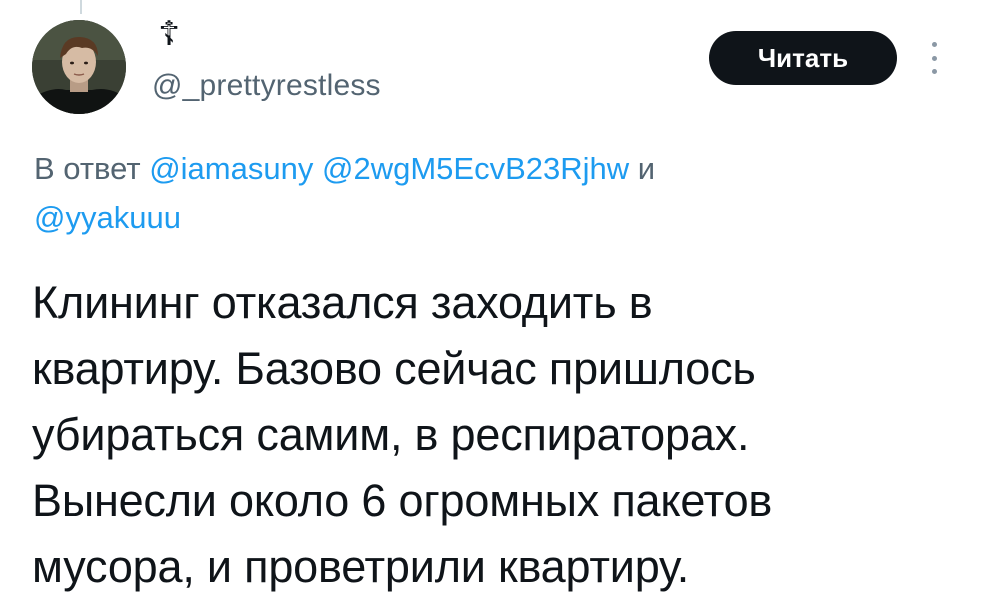  I want to click on more-vertical-icon, so click(934, 58).